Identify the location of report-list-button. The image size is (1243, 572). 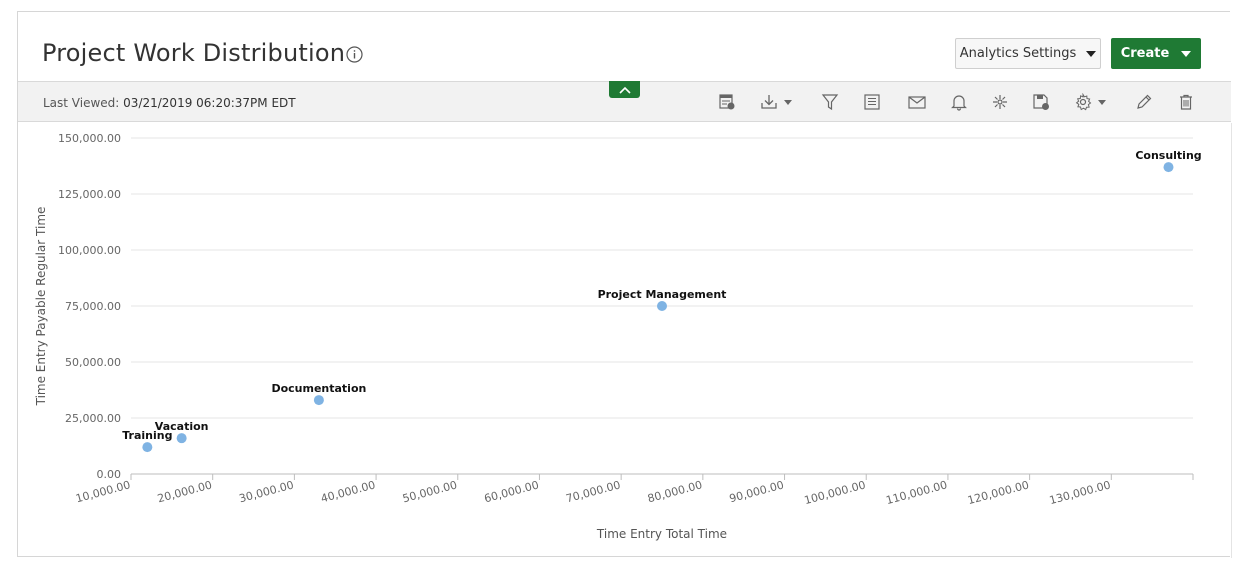
(872, 102).